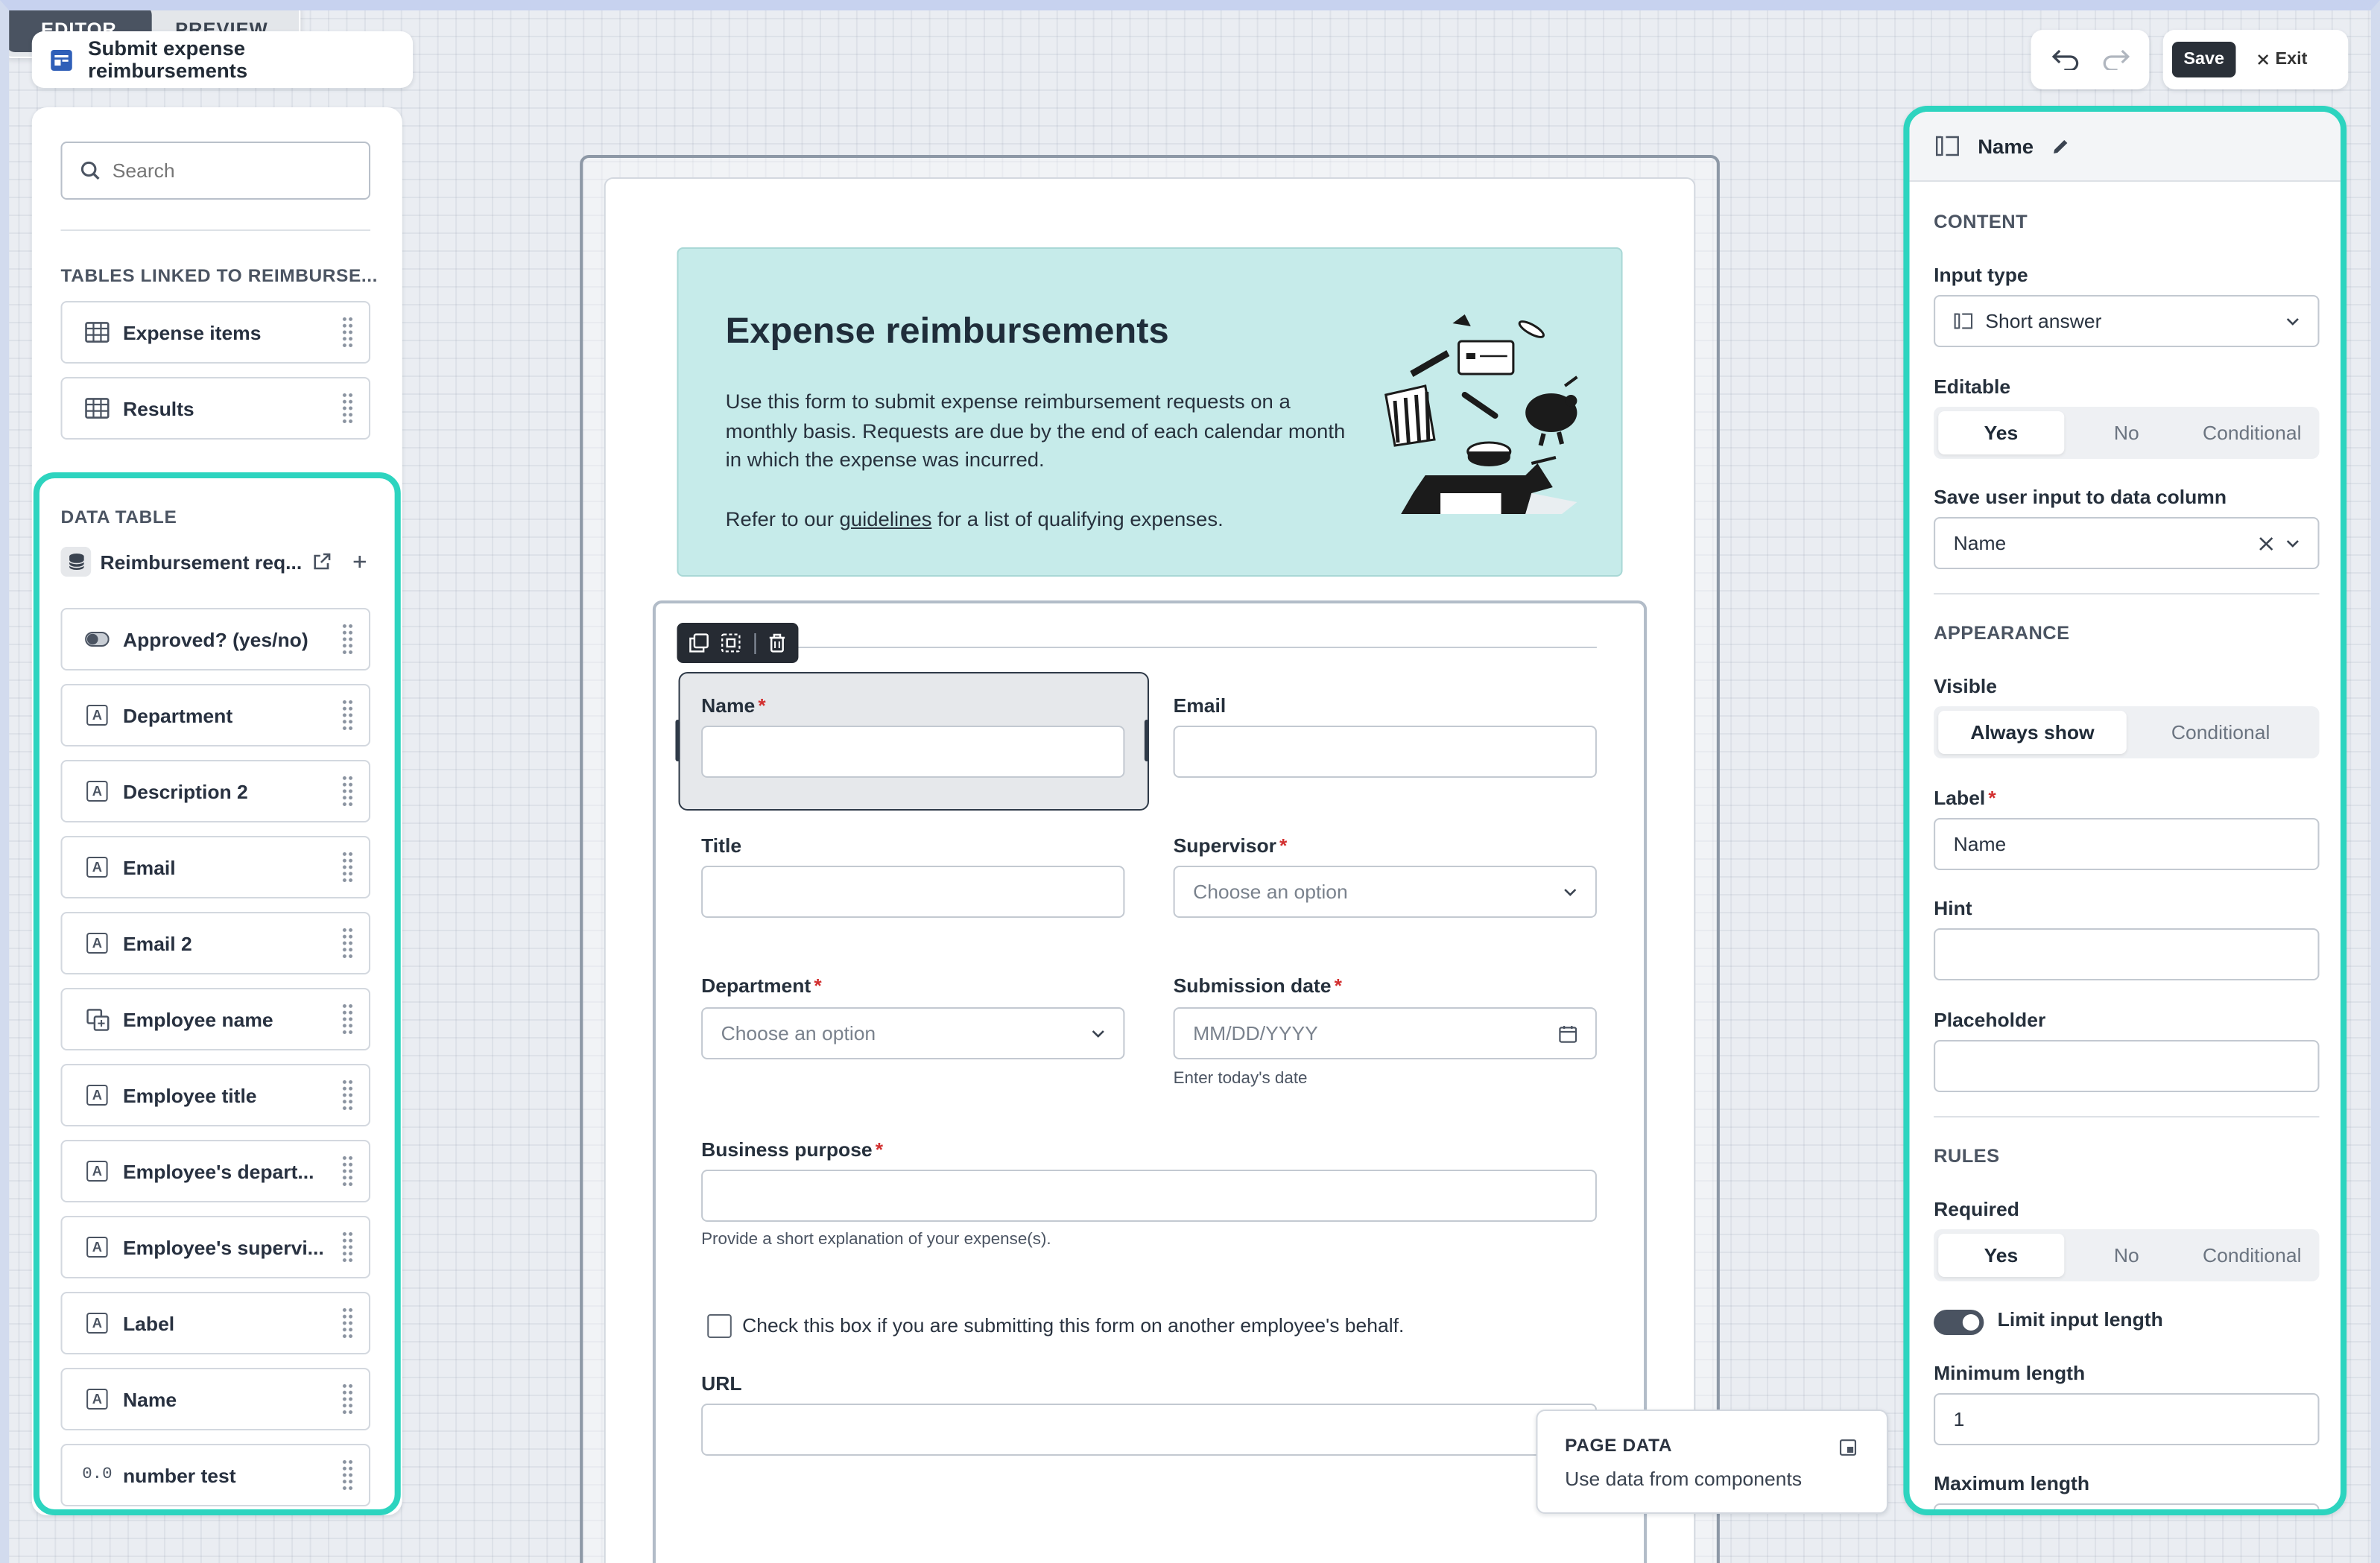  I want to click on title-input, so click(913, 892).